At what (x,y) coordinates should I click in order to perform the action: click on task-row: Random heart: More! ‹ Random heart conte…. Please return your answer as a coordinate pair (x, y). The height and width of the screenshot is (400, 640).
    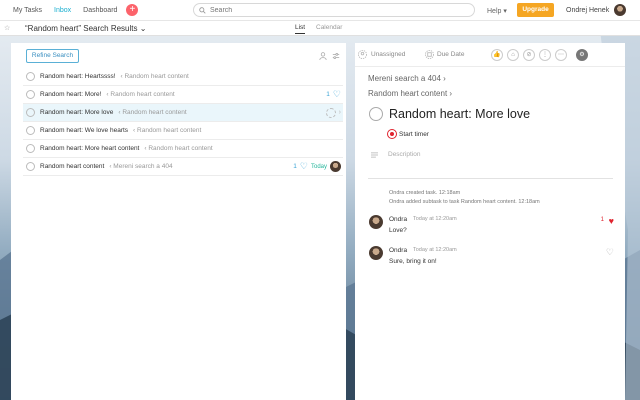
    Looking at the image, I should click on (183, 95).